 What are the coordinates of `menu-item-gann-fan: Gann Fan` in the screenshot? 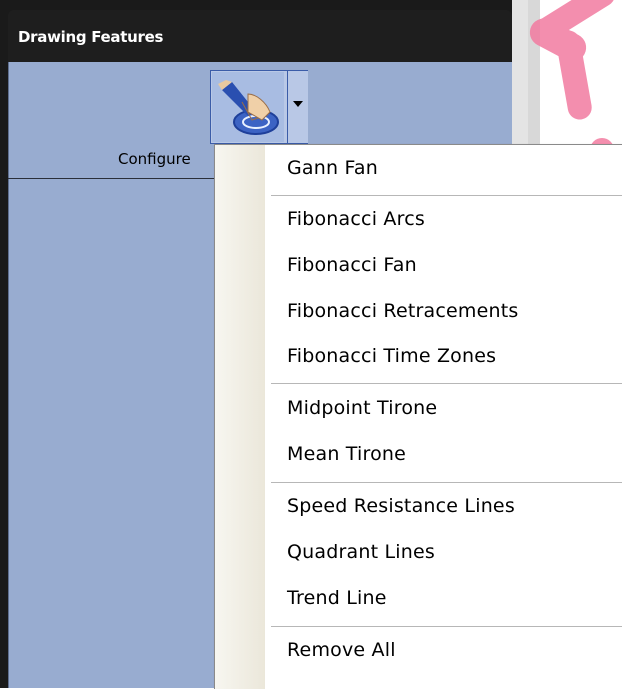 It's located at (332, 168).